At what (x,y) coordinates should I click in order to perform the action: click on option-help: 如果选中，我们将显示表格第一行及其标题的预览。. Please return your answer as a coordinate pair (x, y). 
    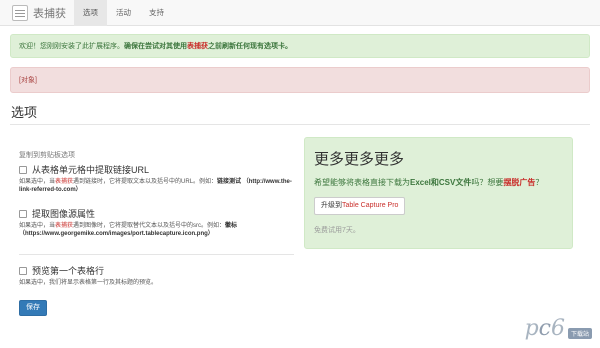
    Looking at the image, I should click on (156, 283).